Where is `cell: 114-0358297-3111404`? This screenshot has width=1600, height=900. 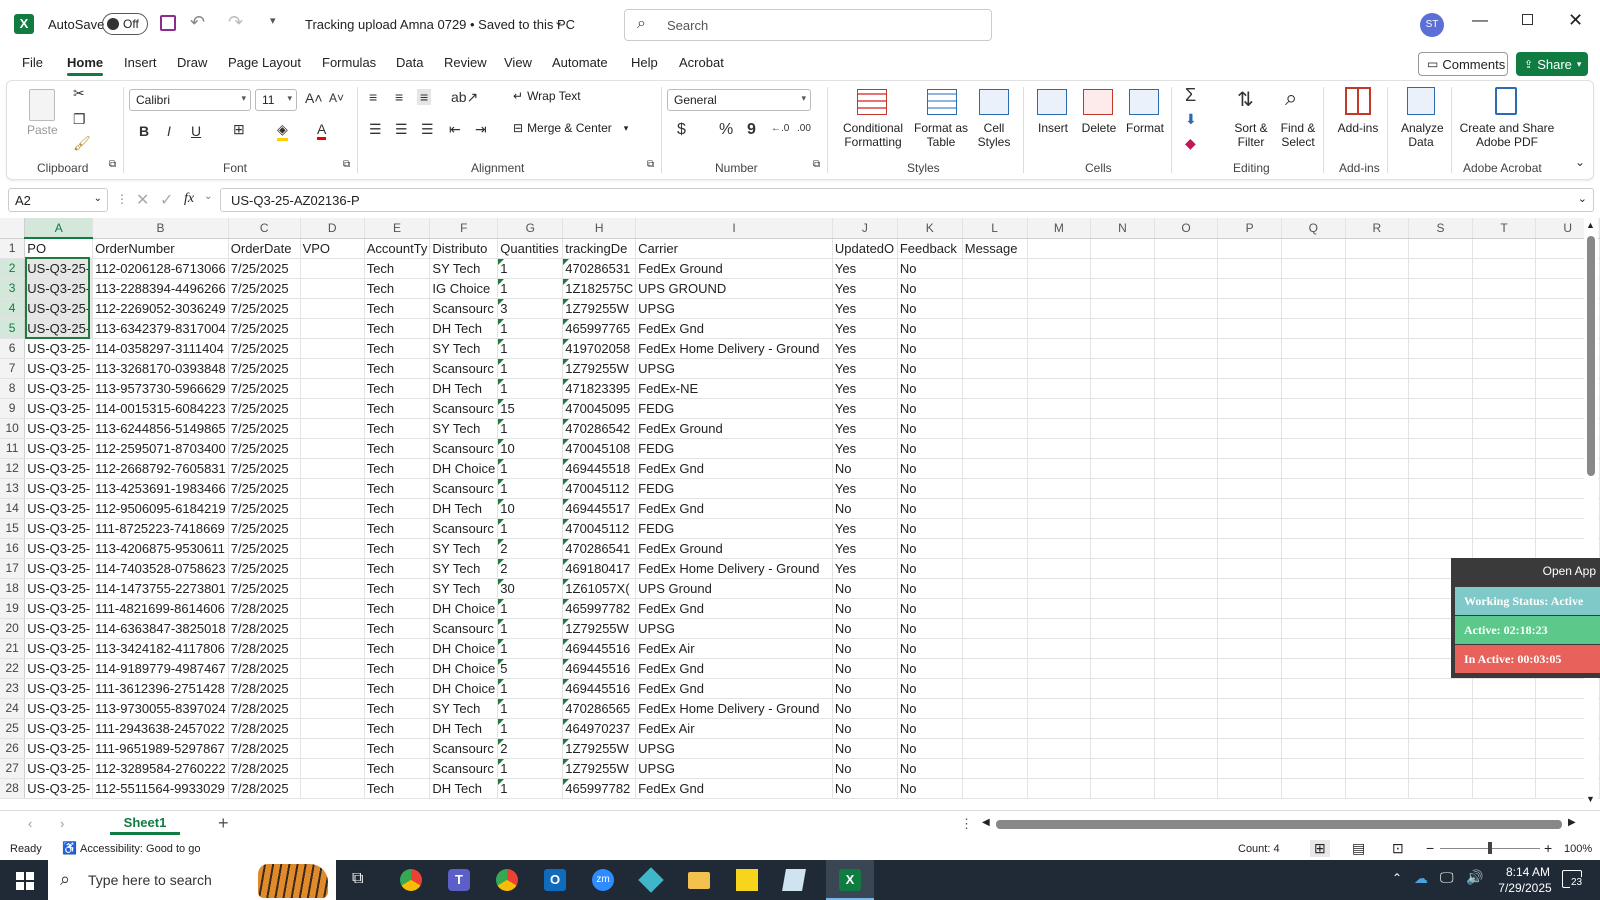 cell: 114-0358297-3111404 is located at coordinates (160, 348).